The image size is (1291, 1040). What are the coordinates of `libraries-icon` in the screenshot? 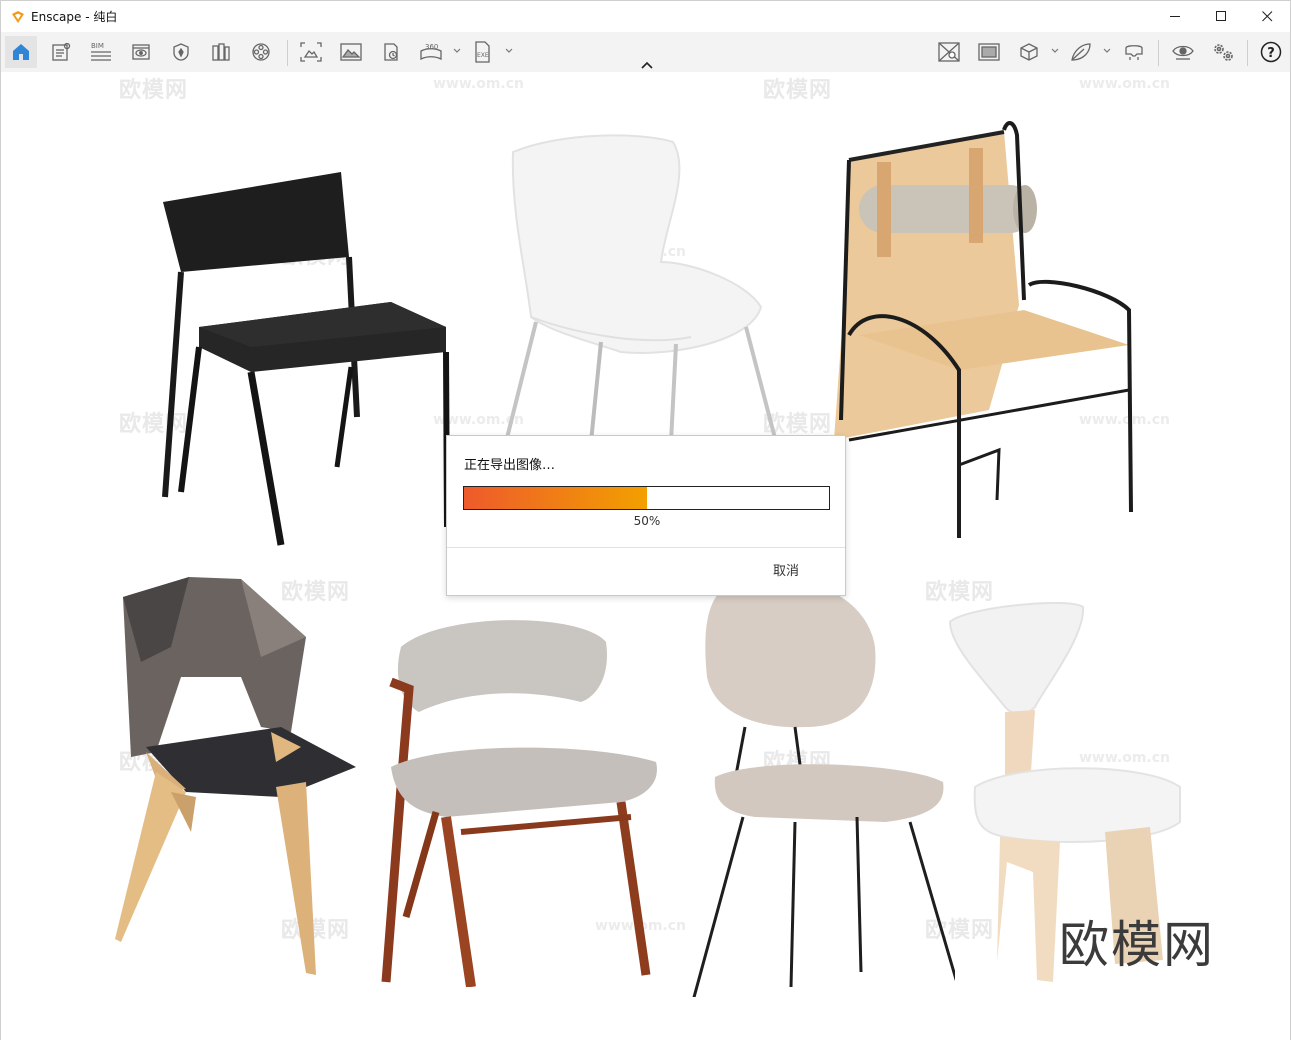 It's located at (221, 52).